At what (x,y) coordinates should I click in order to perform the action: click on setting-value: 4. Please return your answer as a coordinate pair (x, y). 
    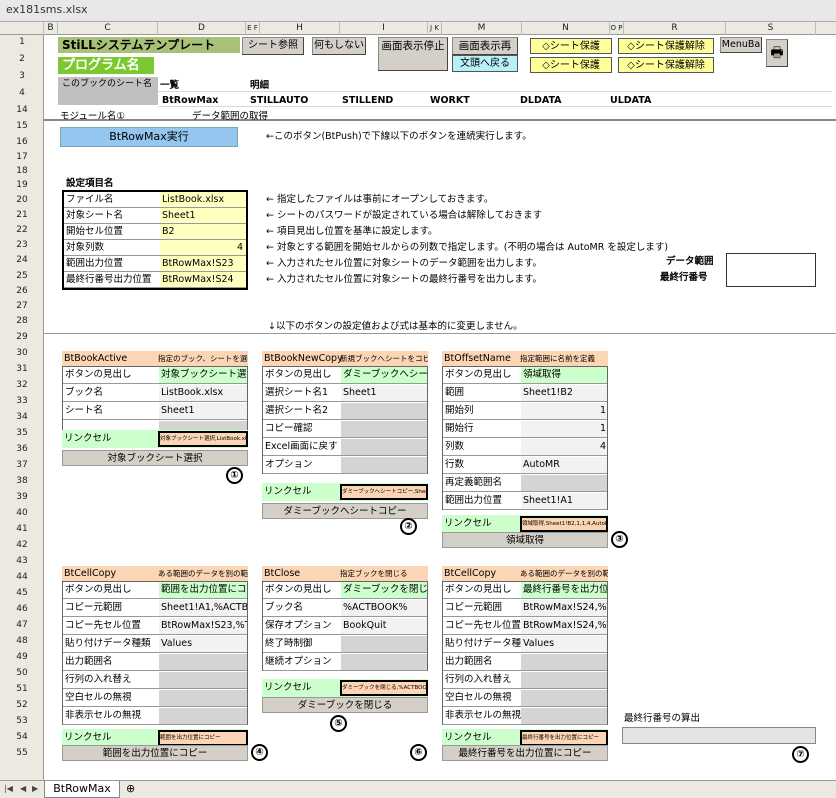
    Looking at the image, I should click on (203, 247).